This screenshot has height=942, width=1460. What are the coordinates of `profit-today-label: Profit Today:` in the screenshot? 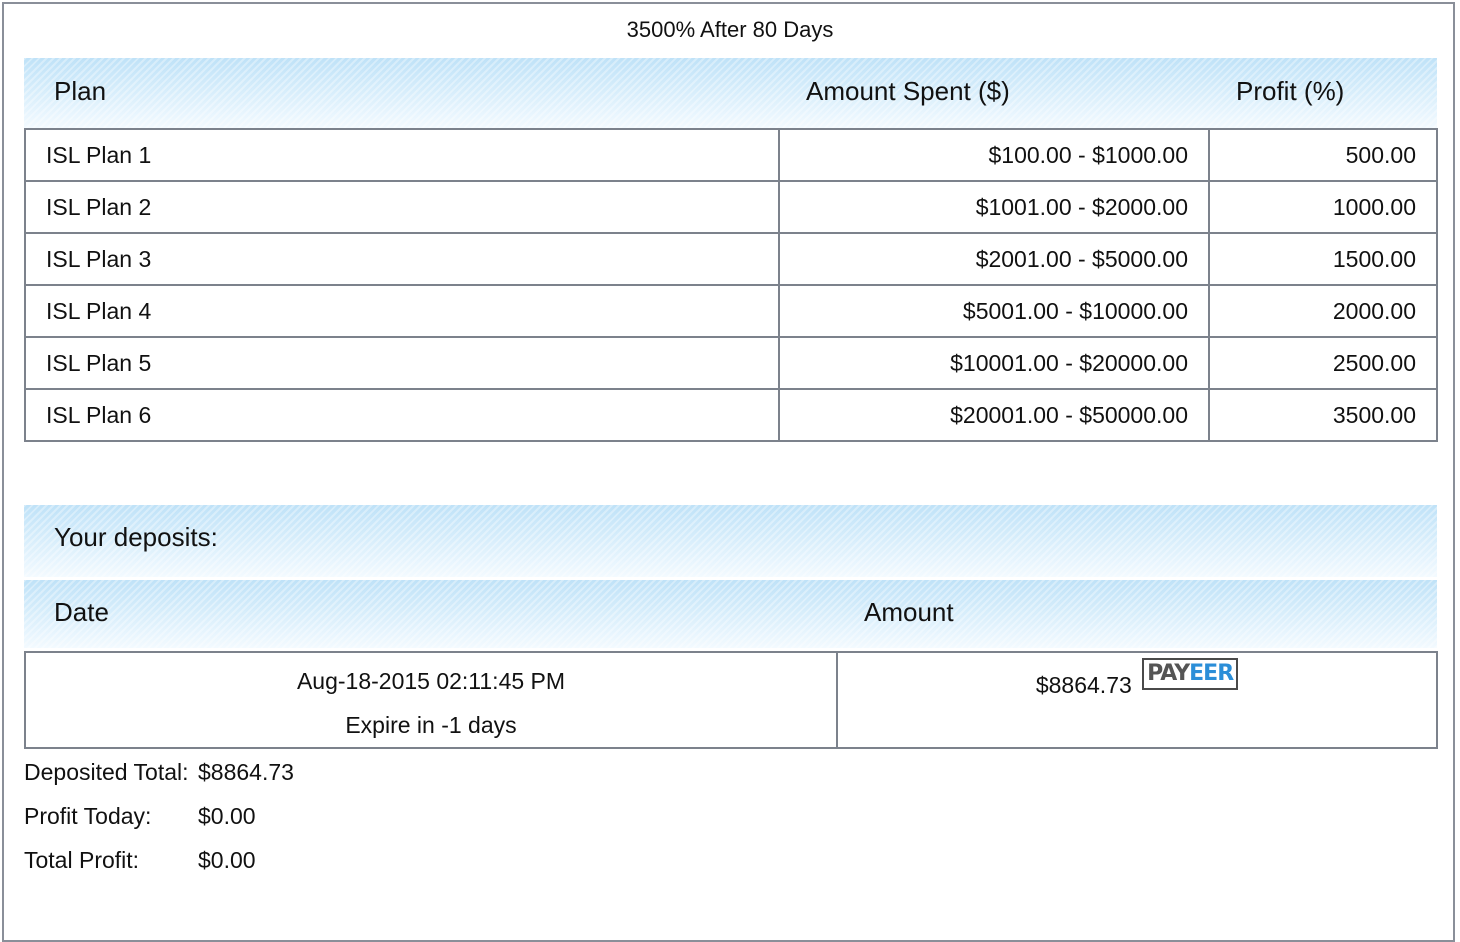 It's located at (88, 816).